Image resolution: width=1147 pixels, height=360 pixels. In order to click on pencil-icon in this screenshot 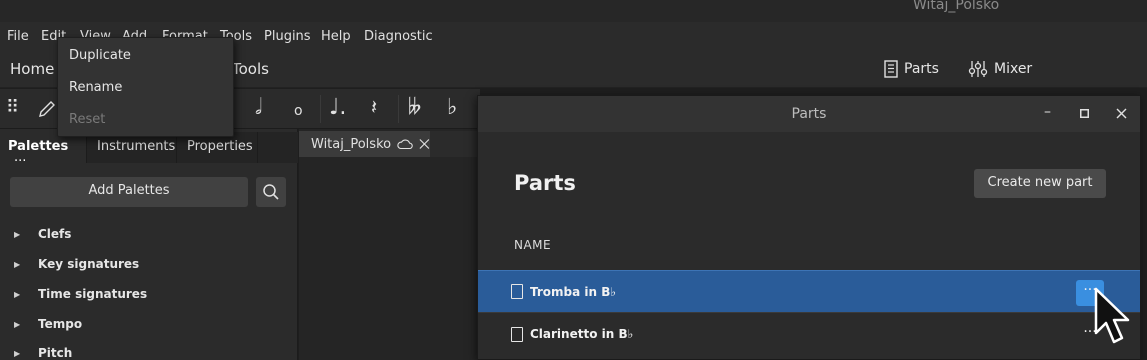, I will do `click(47, 109)`.